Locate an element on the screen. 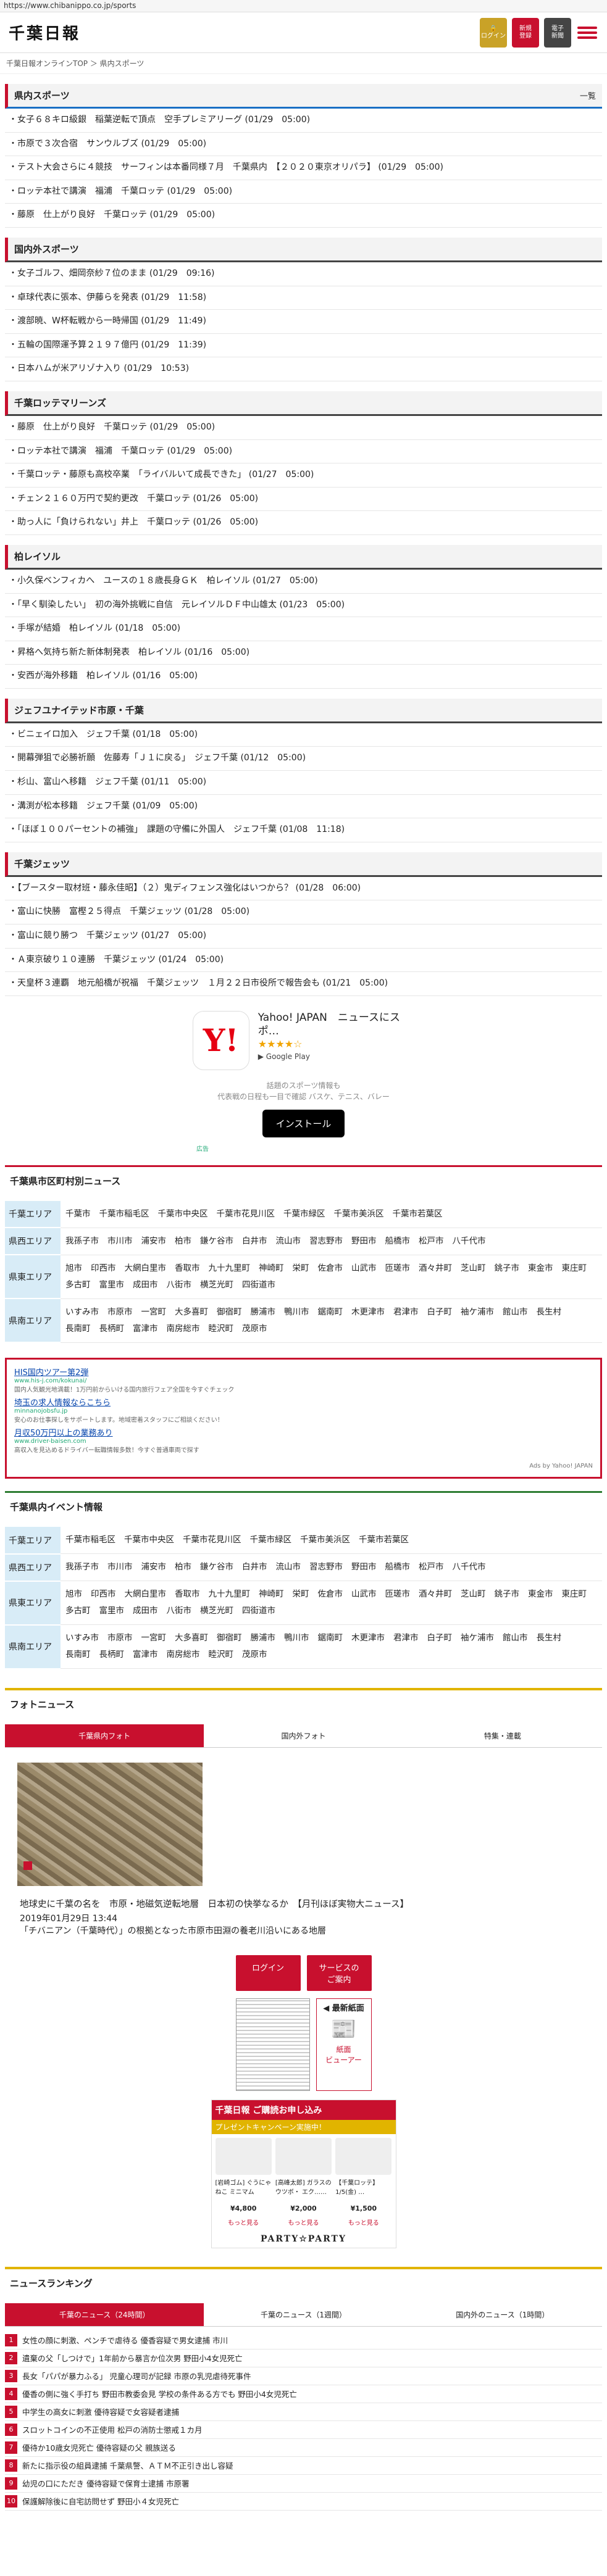  ranking-headline: 遺棄の父「しつけで」1年前から暴言か位次男 野田小4女児死亡 is located at coordinates (133, 2358).